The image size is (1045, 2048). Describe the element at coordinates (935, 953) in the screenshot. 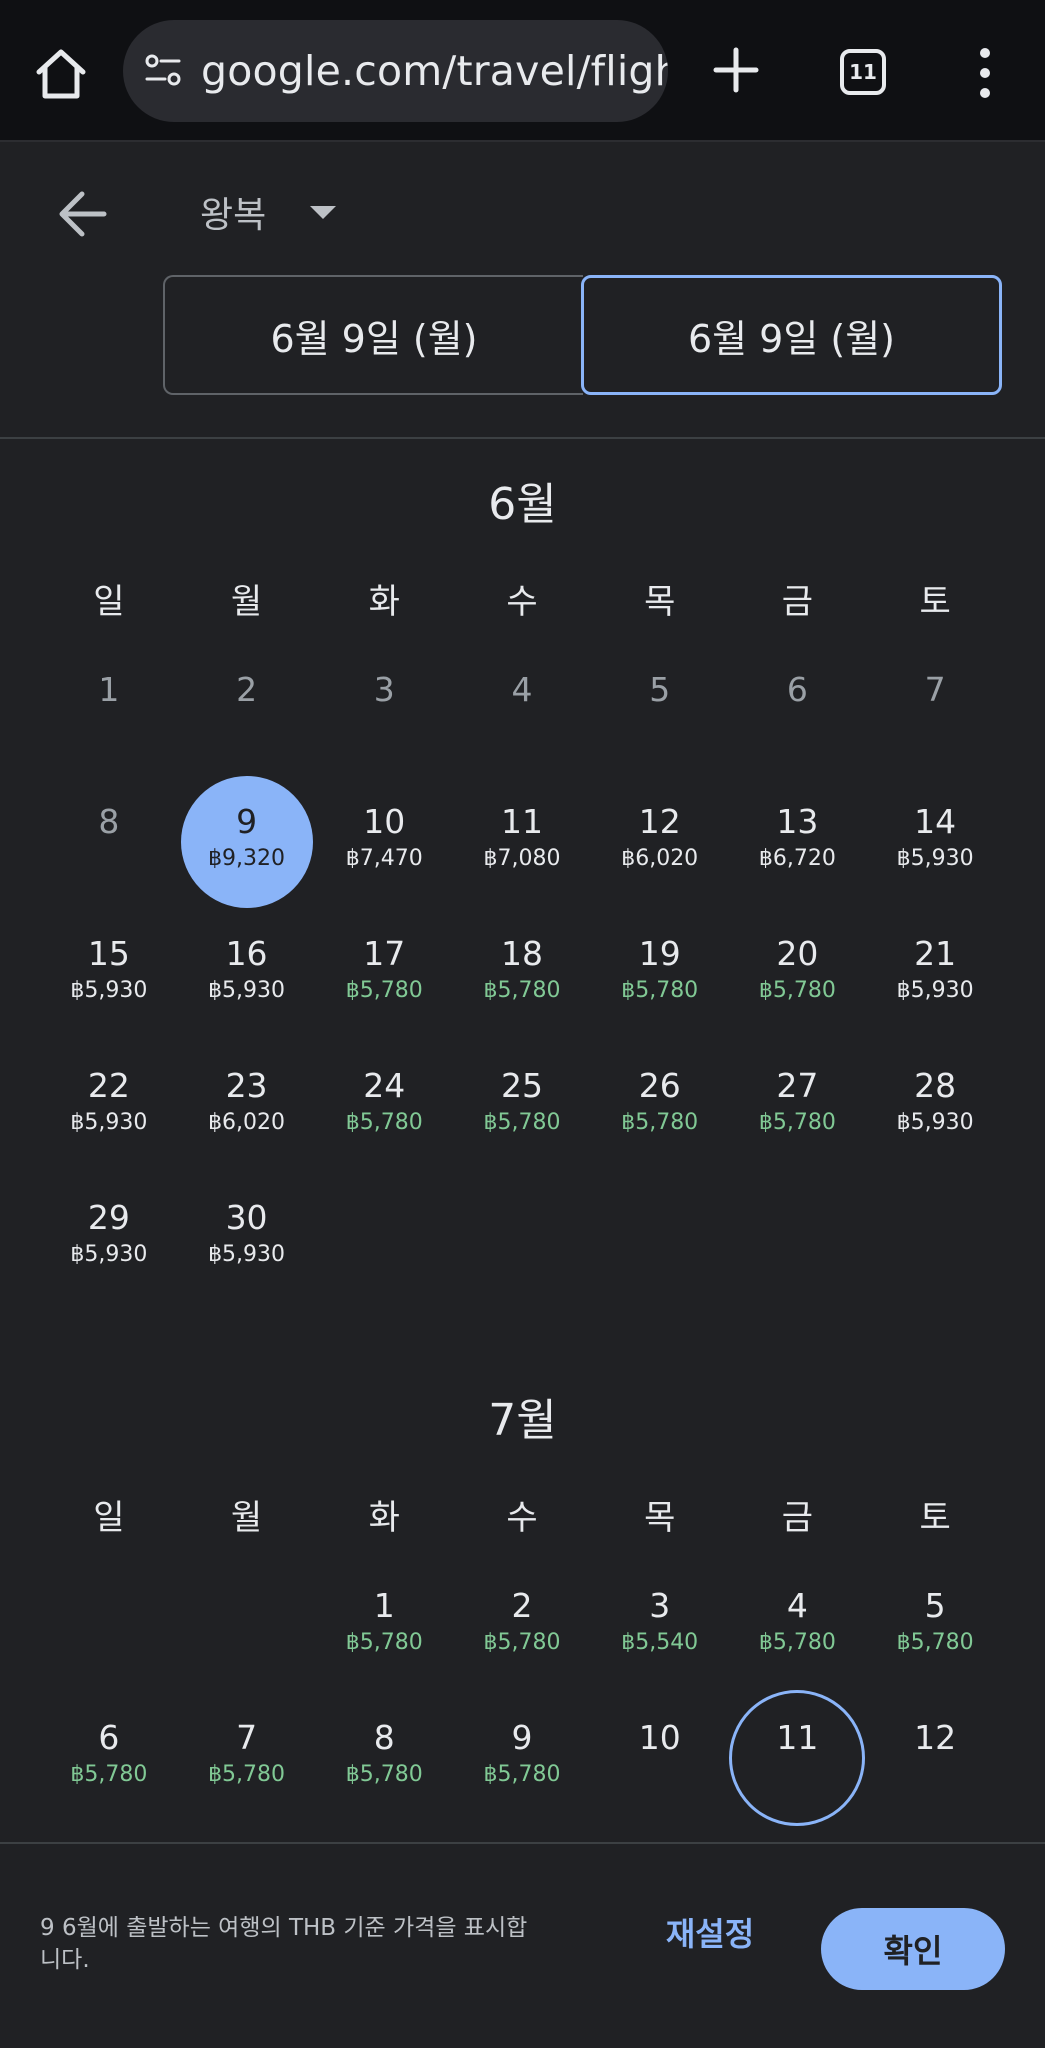

I see `day-number: 21` at that location.